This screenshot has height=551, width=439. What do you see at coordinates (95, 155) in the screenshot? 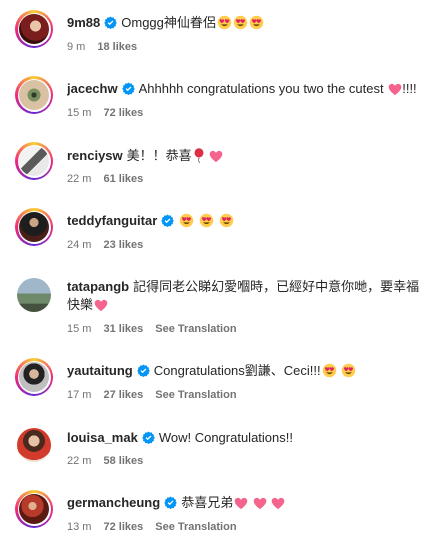
I see `comment-username: renciysw` at bounding box center [95, 155].